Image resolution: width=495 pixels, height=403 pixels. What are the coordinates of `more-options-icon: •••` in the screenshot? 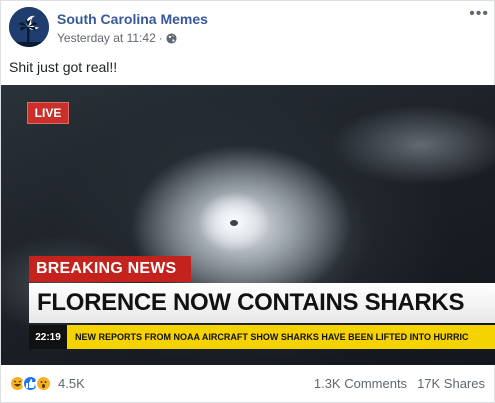 It's located at (479, 14).